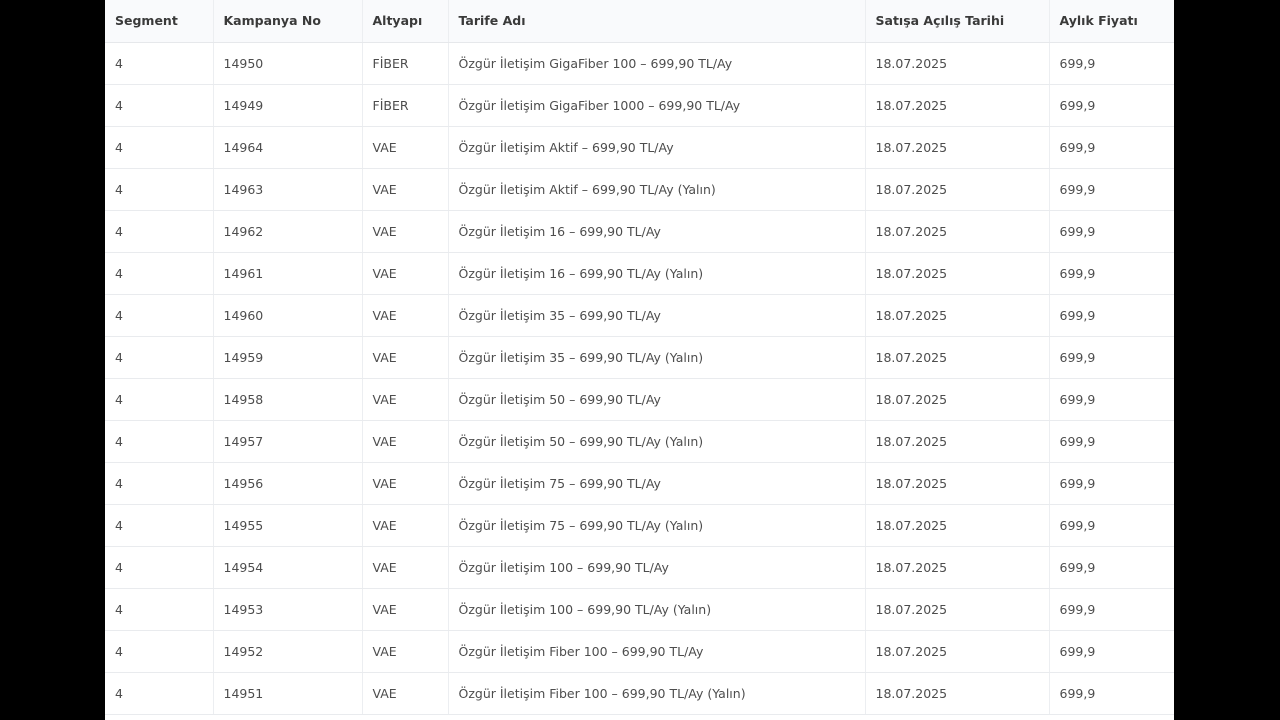 This screenshot has width=1280, height=720. Describe the element at coordinates (288, 525) in the screenshot. I see `cell-campaign-no: 14955` at that location.